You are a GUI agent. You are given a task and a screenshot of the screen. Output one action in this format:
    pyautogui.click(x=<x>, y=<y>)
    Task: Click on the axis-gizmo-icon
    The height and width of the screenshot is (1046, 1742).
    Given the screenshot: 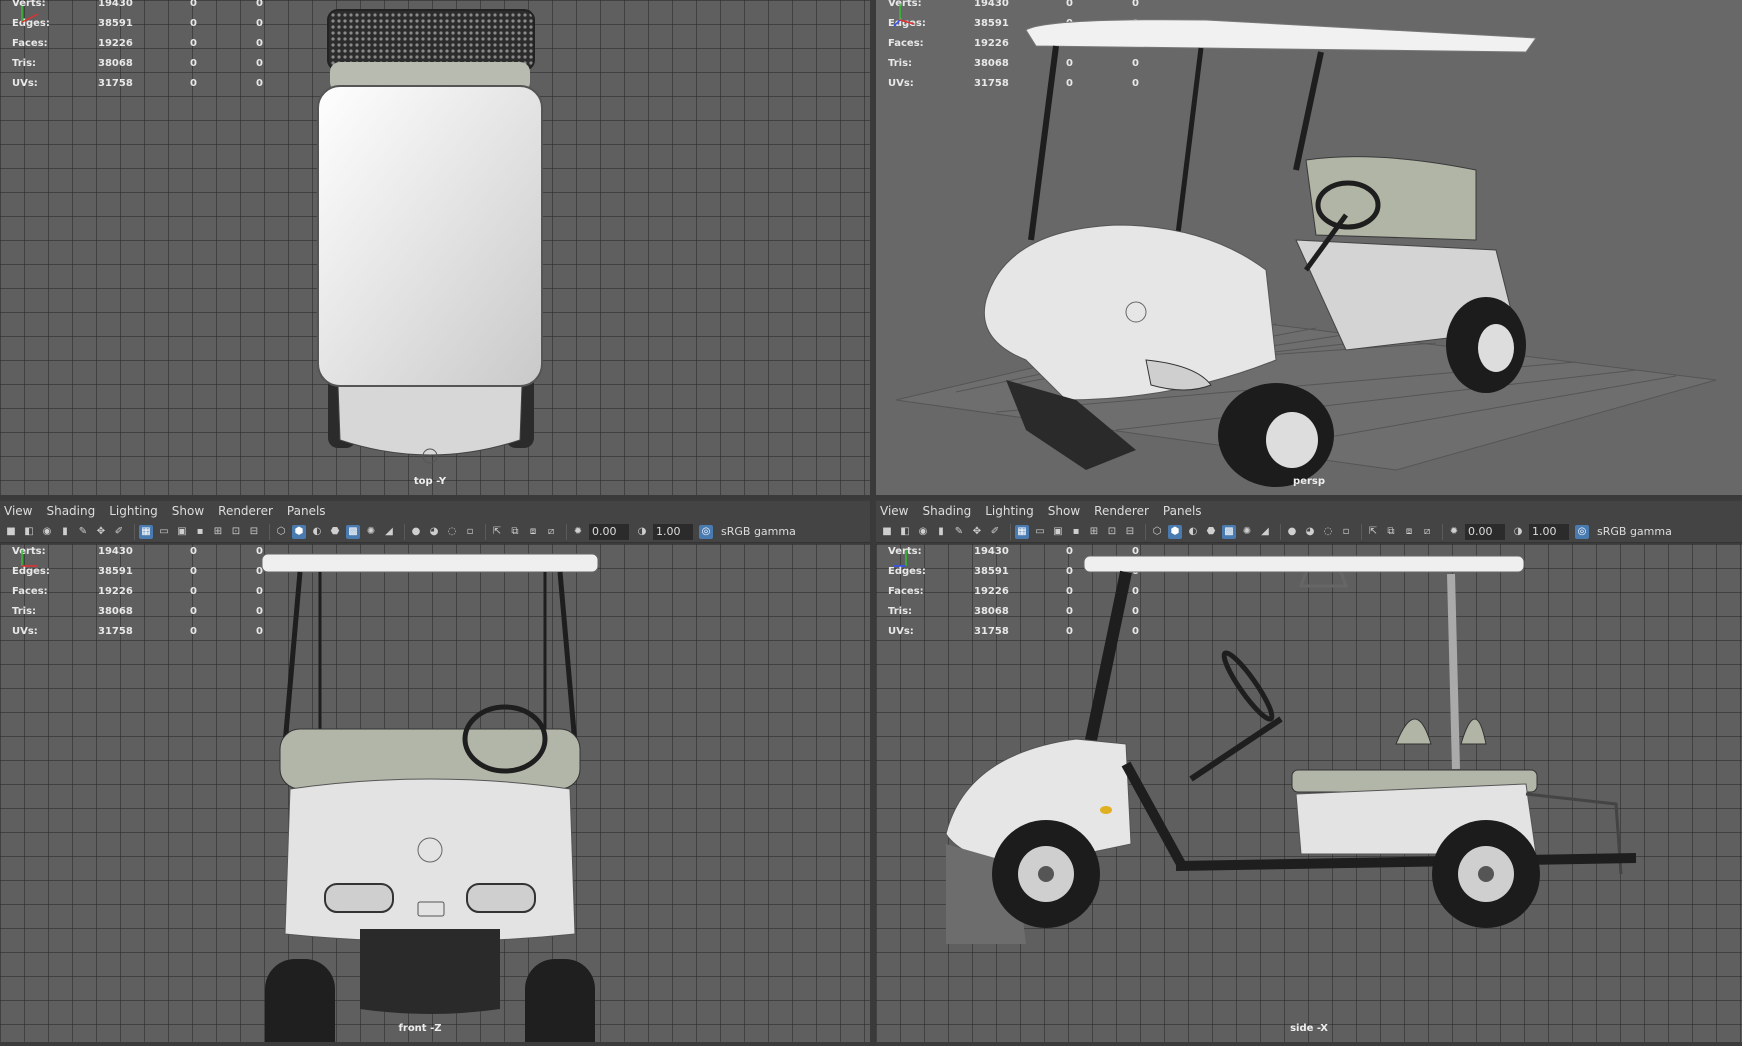 What is the action you would take?
    pyautogui.click(x=900, y=558)
    